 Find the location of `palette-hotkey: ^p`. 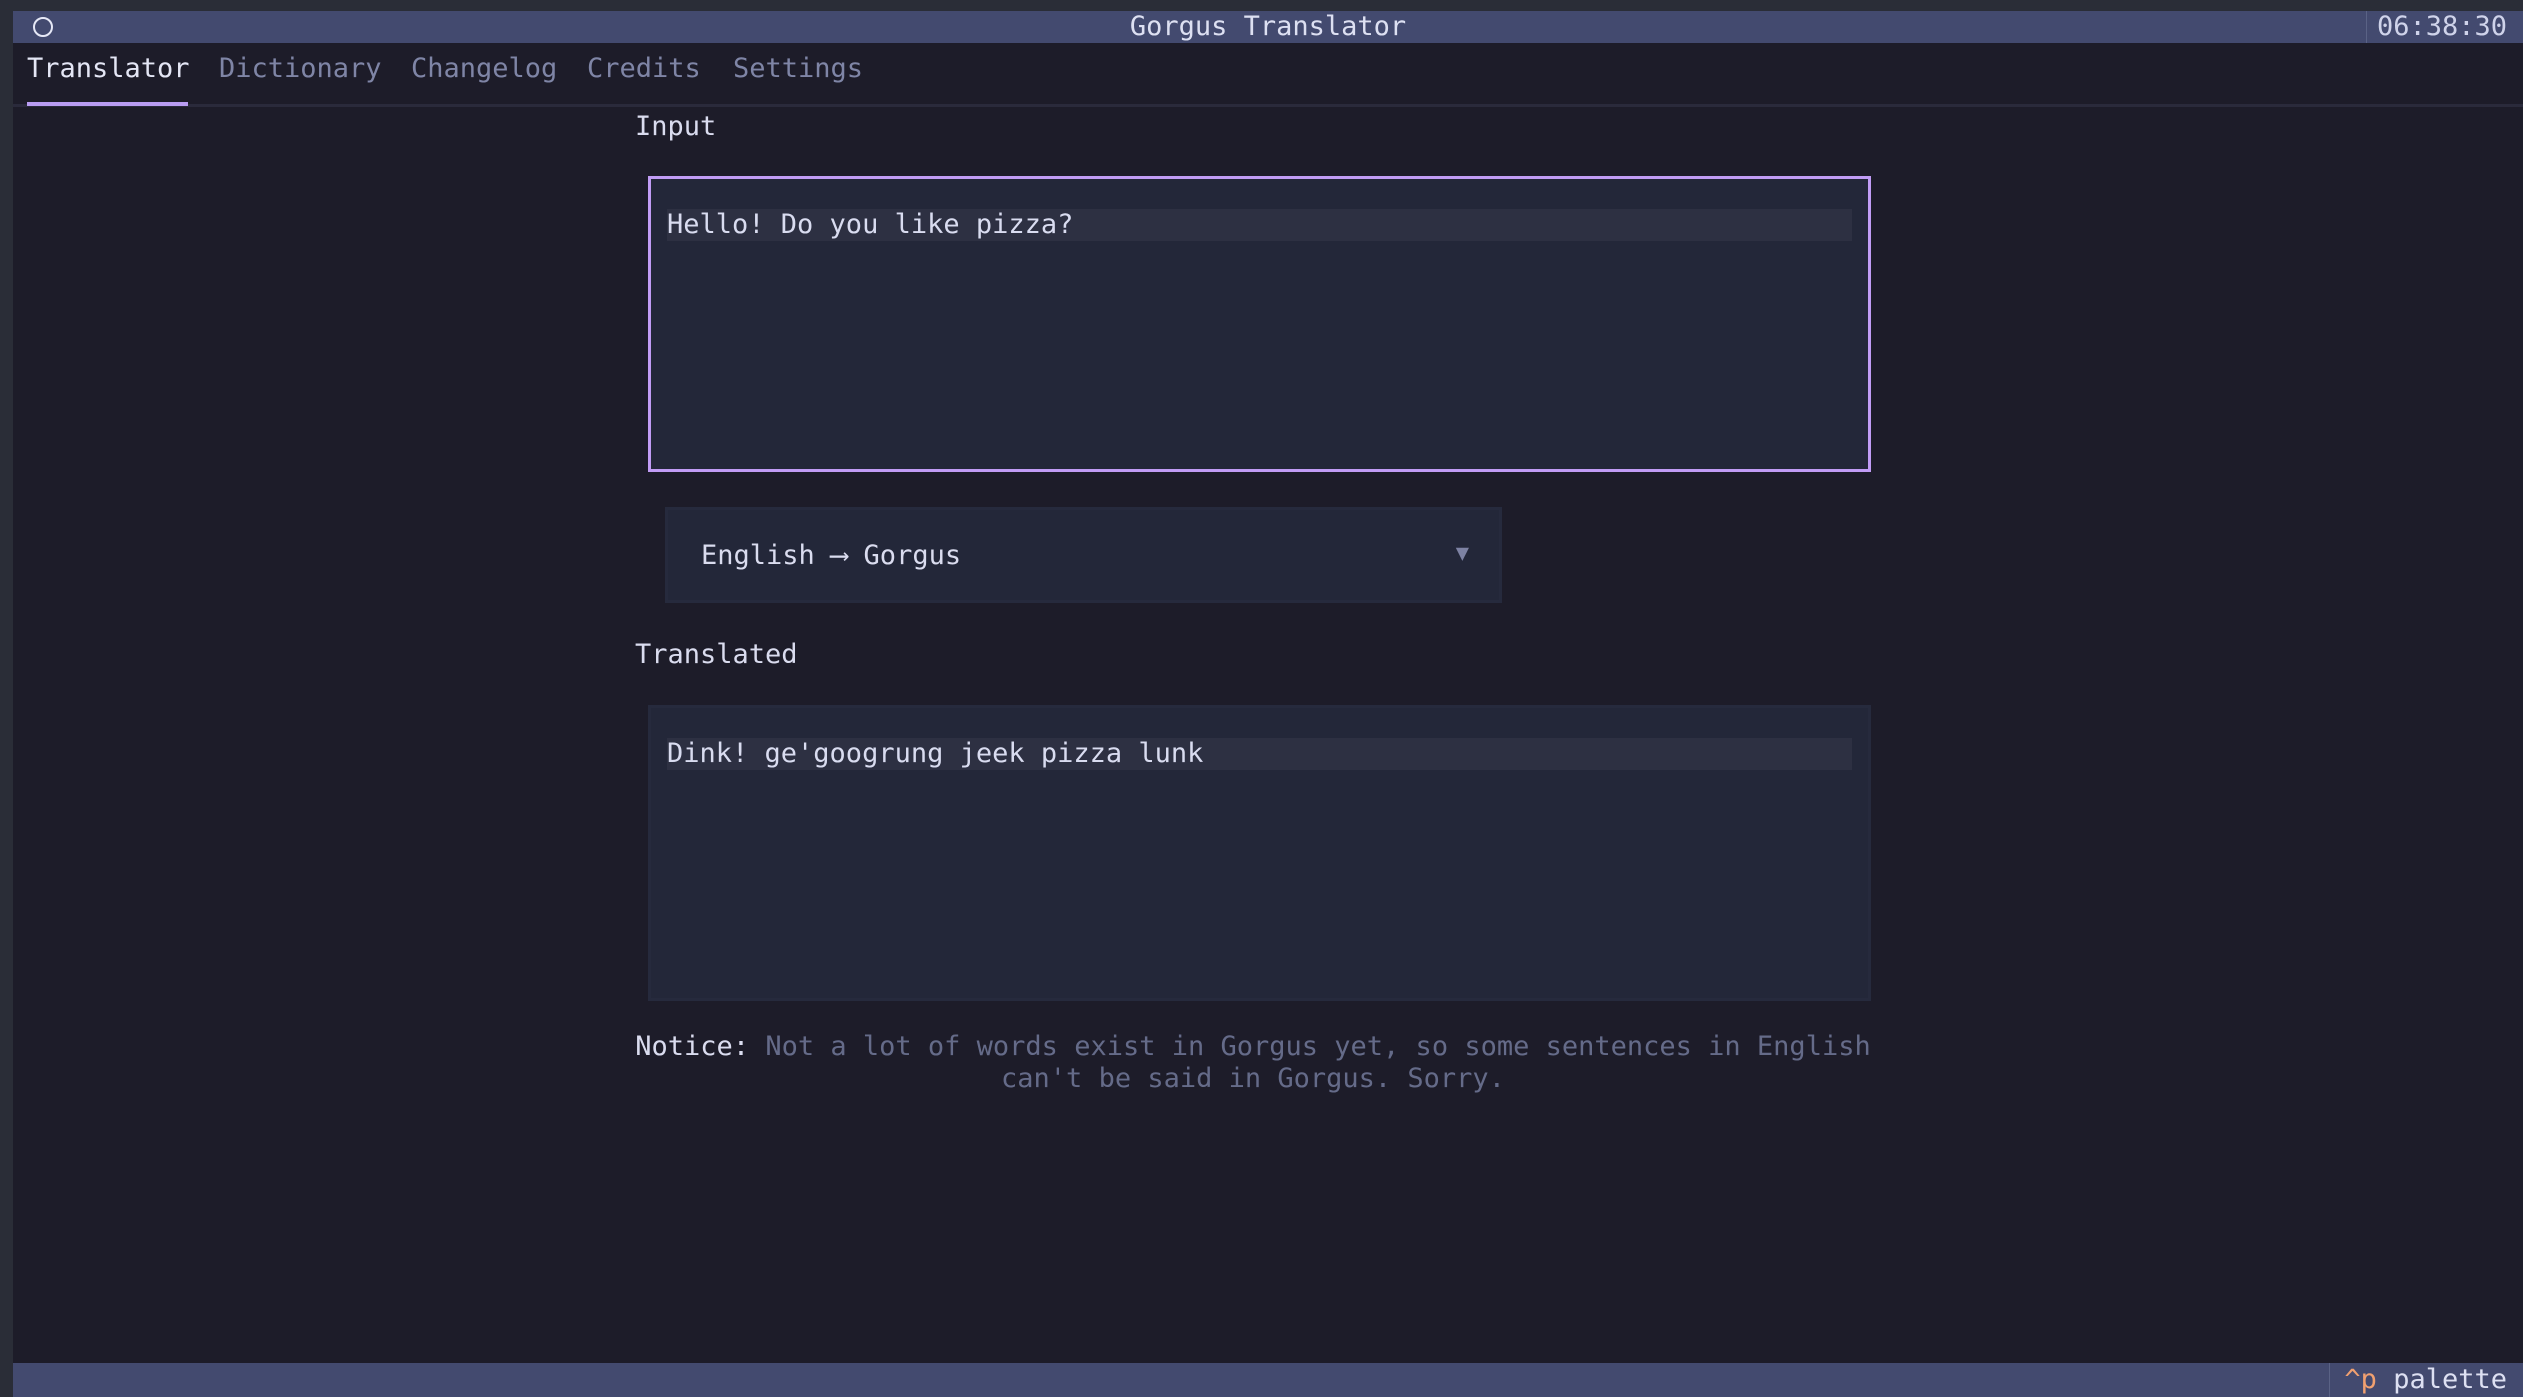

palette-hotkey: ^p is located at coordinates (2360, 1379).